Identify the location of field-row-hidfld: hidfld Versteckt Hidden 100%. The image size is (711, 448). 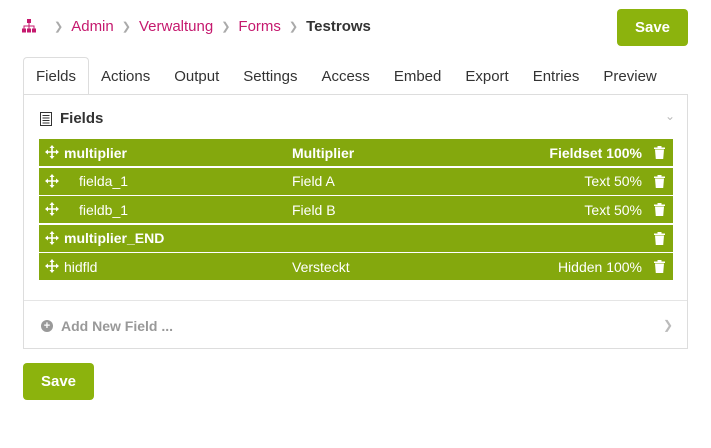
(356, 267).